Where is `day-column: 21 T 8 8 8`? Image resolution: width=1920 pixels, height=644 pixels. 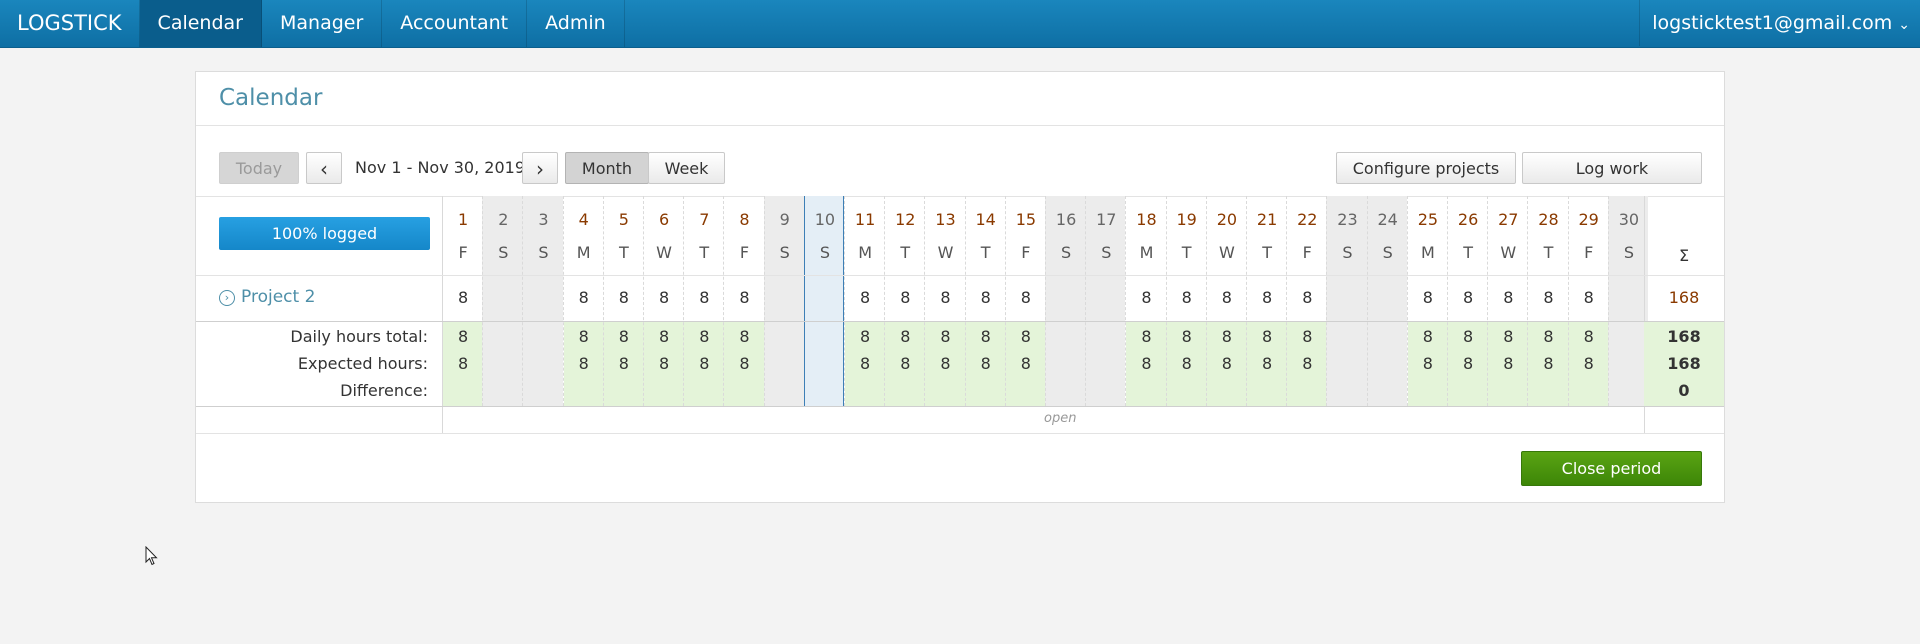
day-column: 21 T 8 8 8 is located at coordinates (1267, 301).